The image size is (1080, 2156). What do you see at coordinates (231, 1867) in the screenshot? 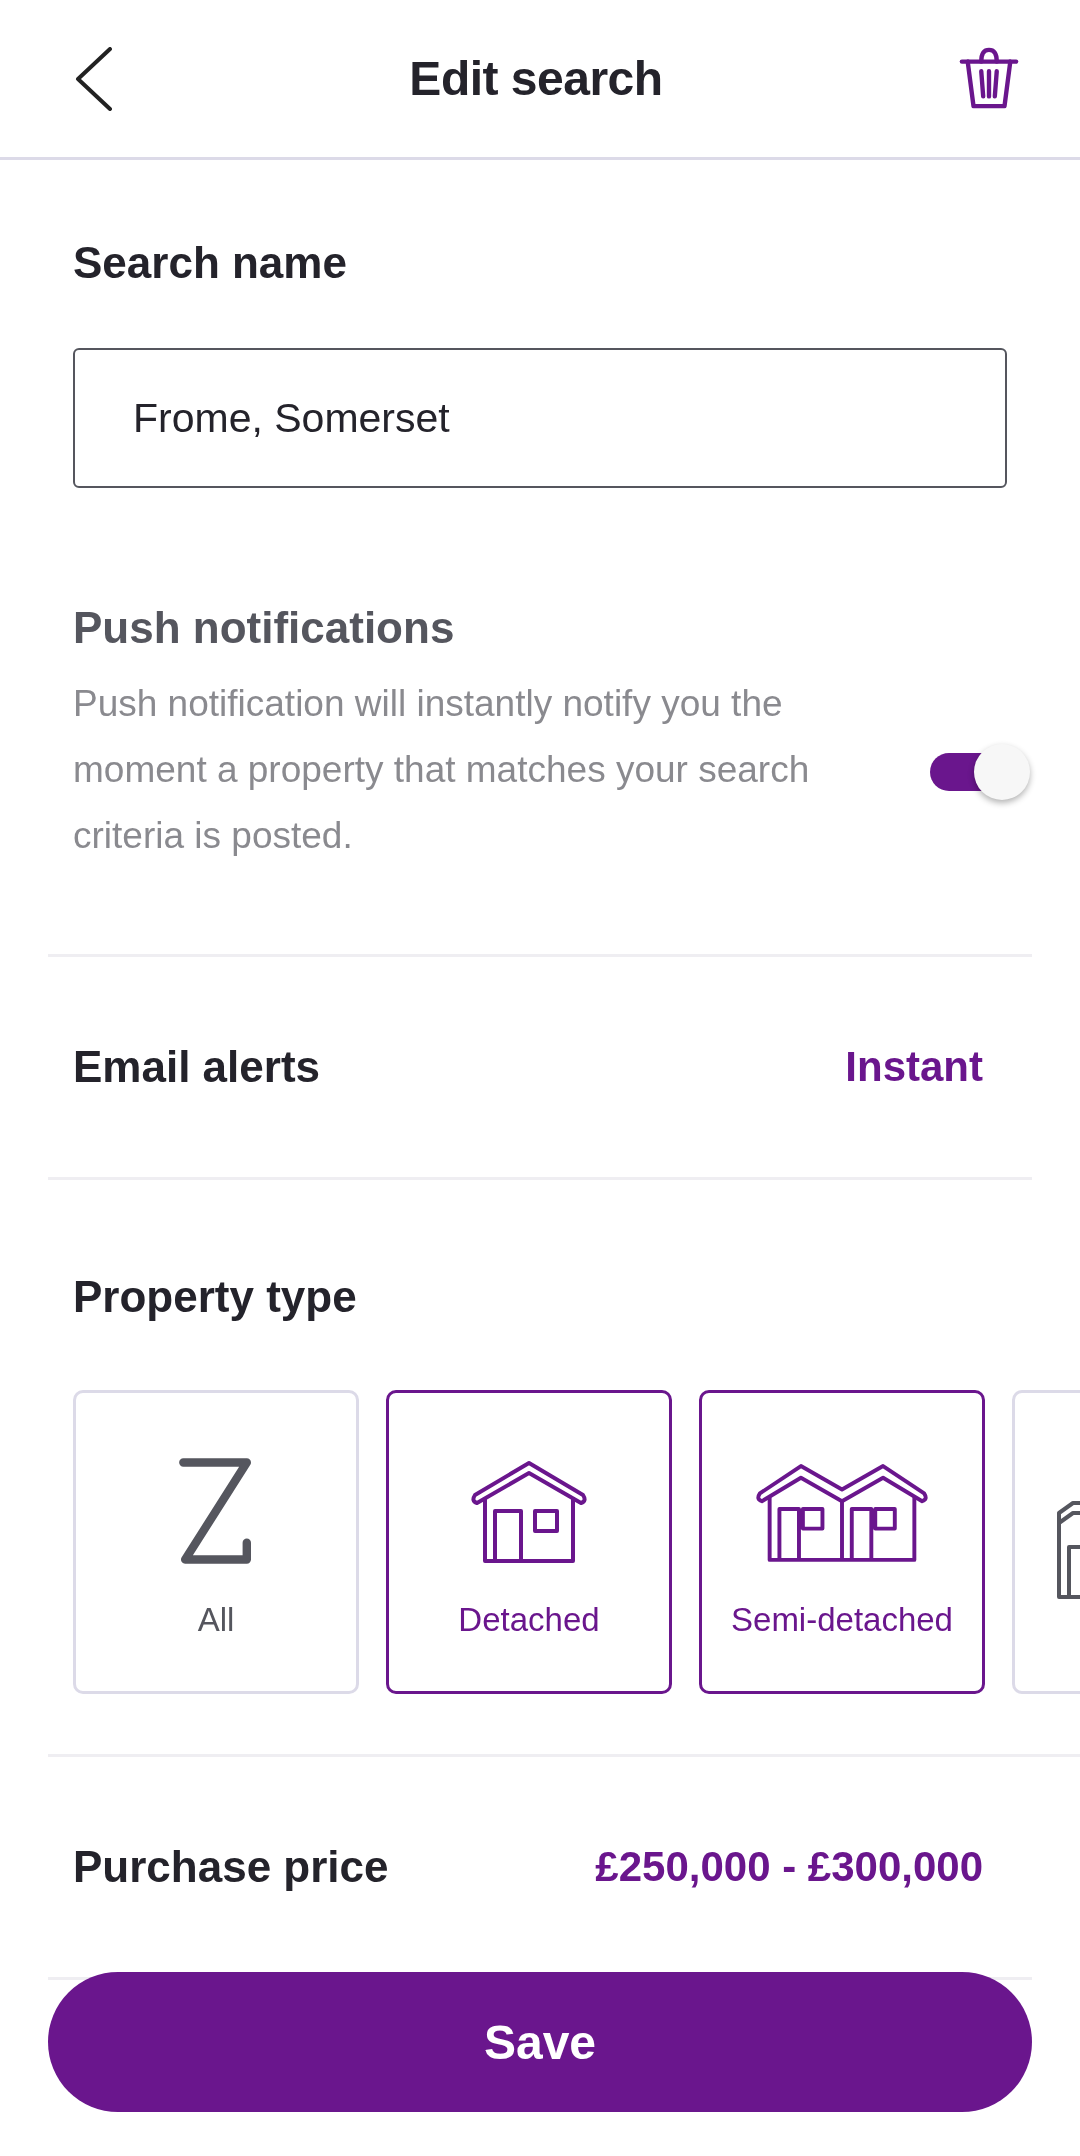
I see `row-label: Purchase price` at bounding box center [231, 1867].